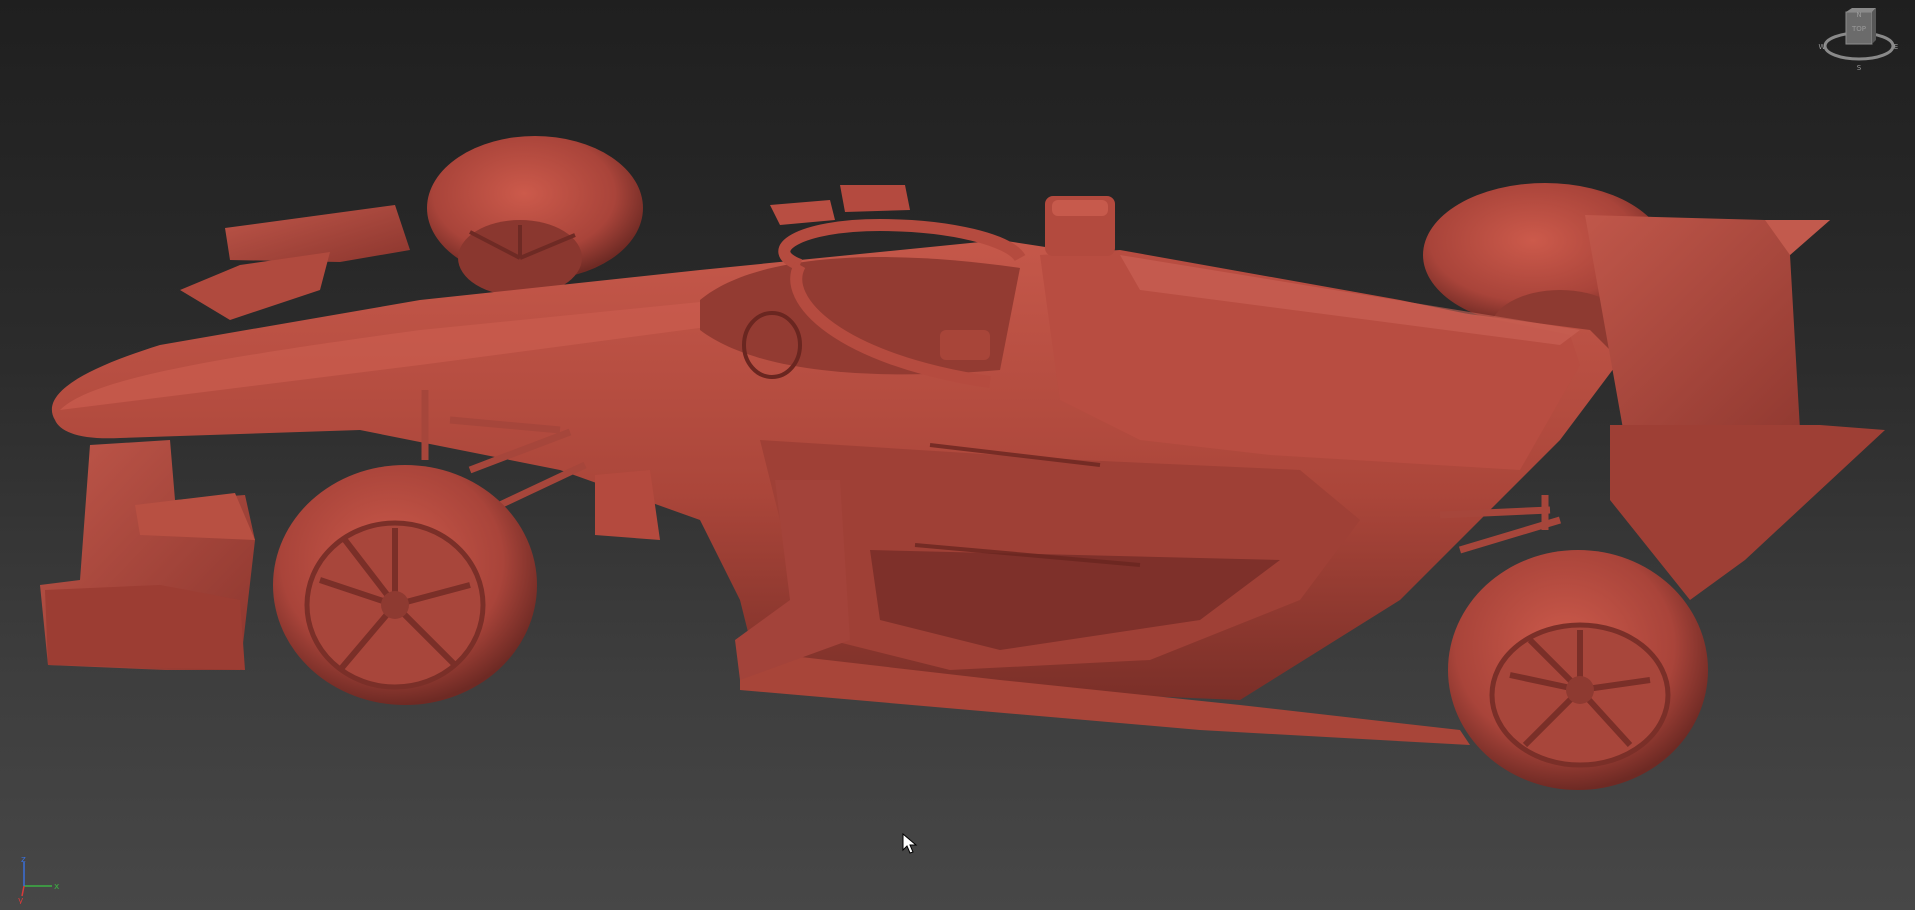 Image resolution: width=1915 pixels, height=910 pixels. Describe the element at coordinates (1858, 29) in the screenshot. I see `viewcube-face-label: TOP` at that location.